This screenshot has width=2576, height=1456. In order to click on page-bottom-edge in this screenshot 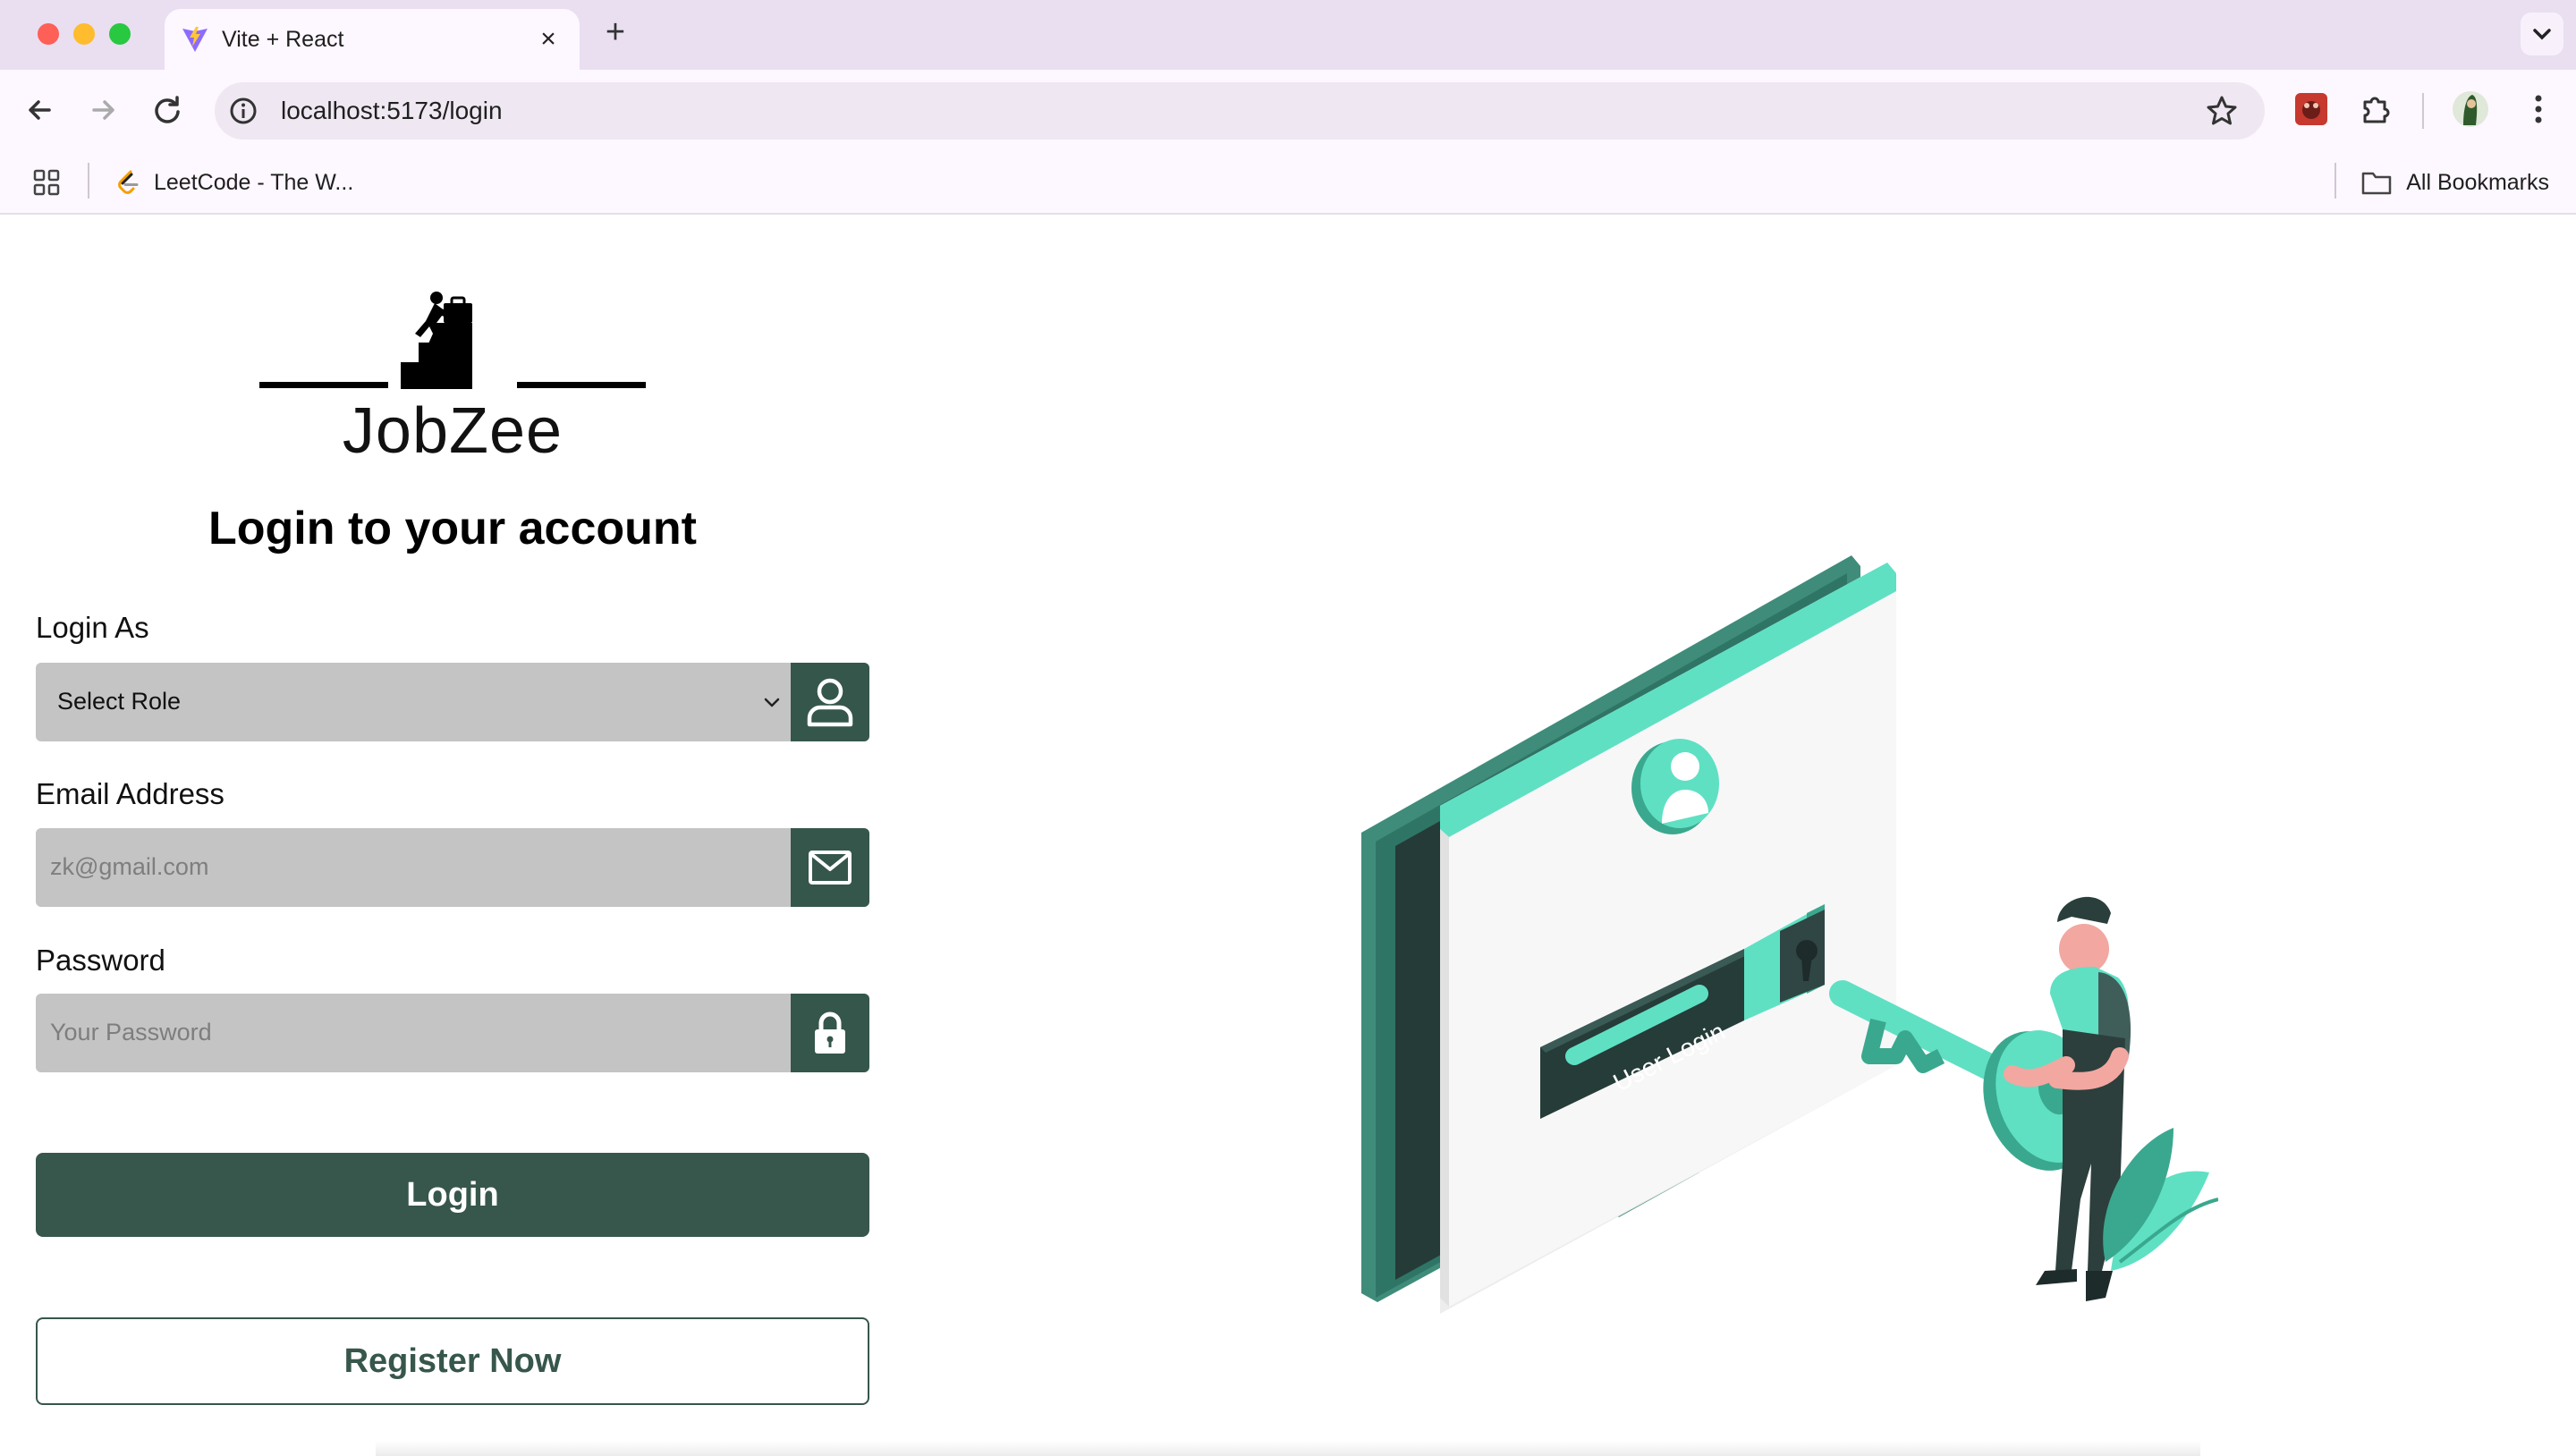, I will do `click(1288, 1448)`.